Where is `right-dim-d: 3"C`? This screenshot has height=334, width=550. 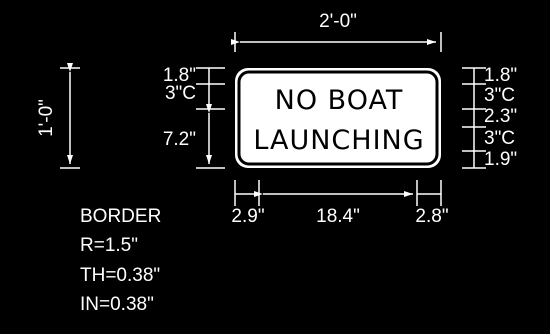
right-dim-d: 3"C is located at coordinates (499, 138).